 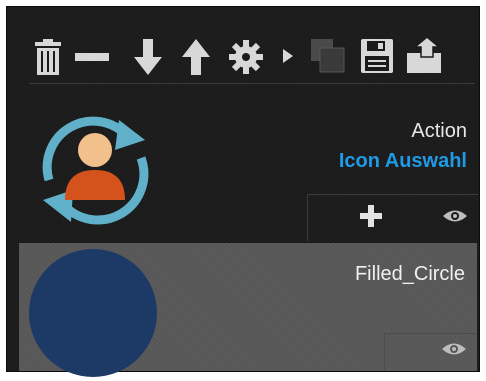 What do you see at coordinates (196, 57) in the screenshot?
I see `arrow-up-icon` at bounding box center [196, 57].